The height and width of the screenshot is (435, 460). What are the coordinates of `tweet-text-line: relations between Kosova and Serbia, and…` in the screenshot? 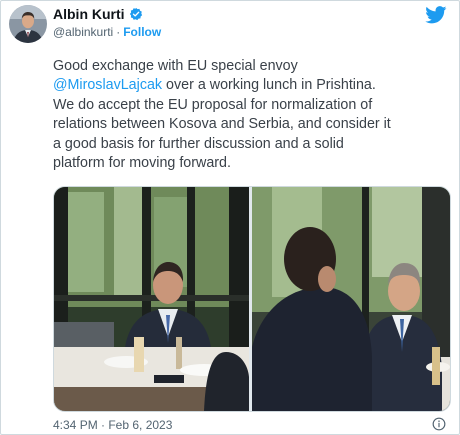 It's located at (222, 124).